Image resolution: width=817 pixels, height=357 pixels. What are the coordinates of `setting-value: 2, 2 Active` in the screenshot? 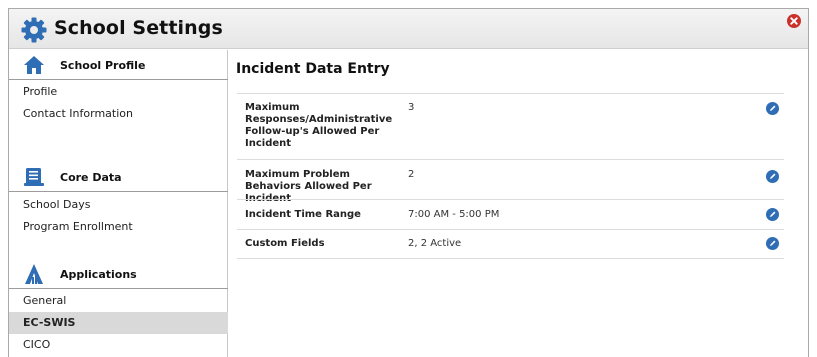 It's located at (435, 243).